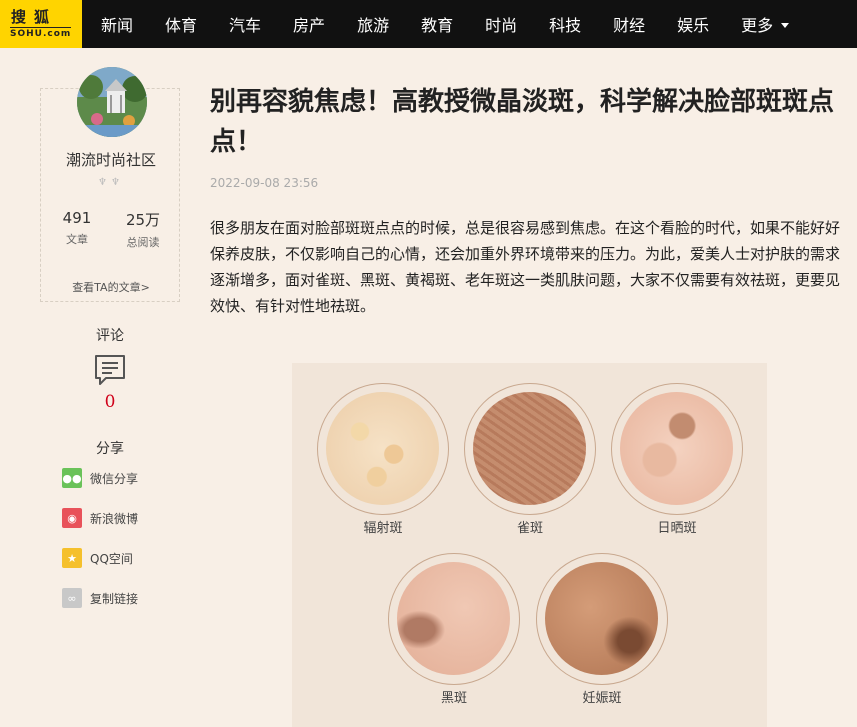 This screenshot has height=727, width=857. Describe the element at coordinates (110, 336) in the screenshot. I see `comment-label: 评论` at that location.